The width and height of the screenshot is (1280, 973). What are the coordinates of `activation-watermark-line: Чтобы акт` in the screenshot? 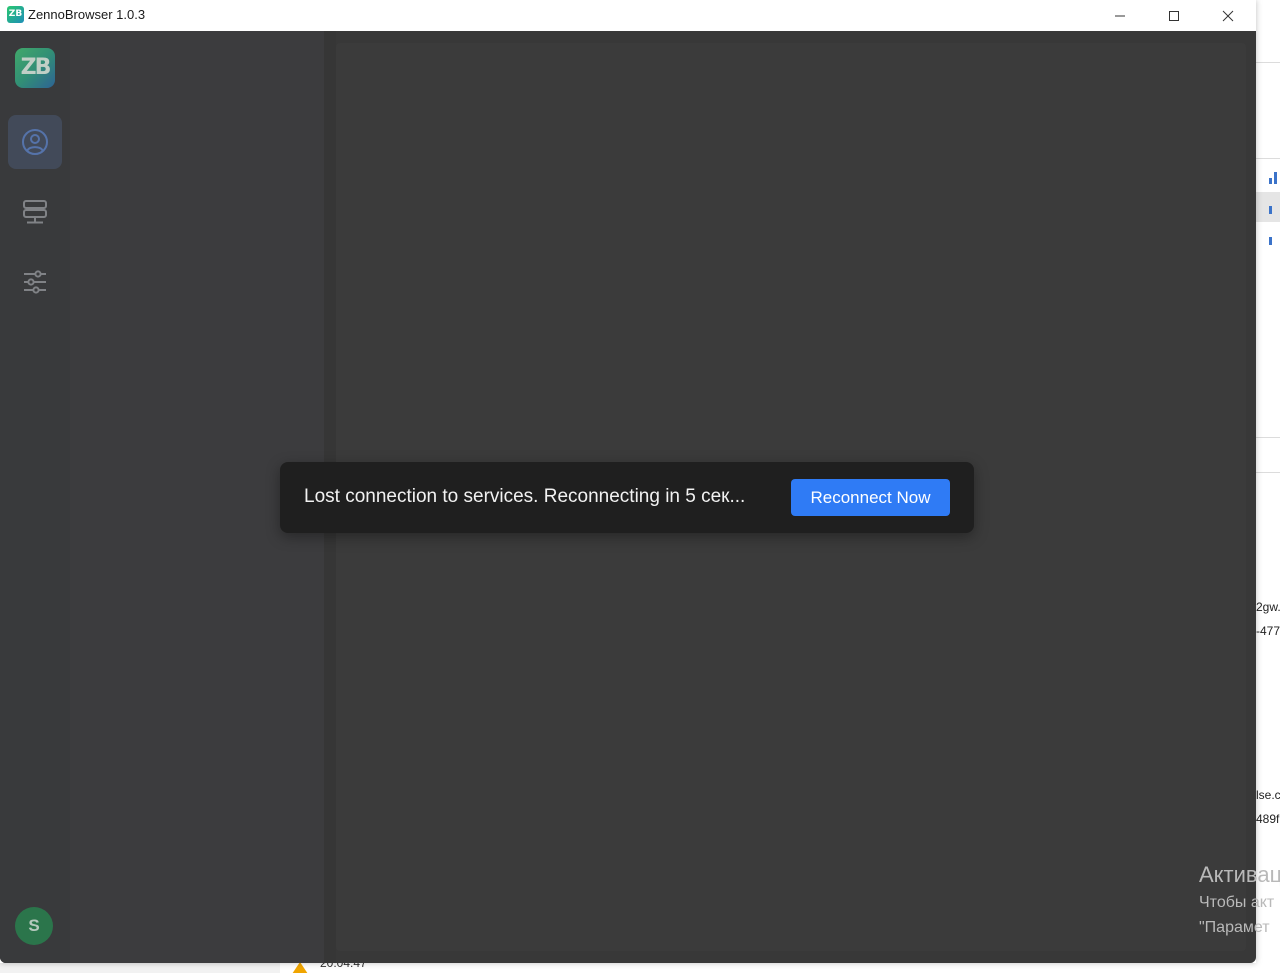 It's located at (1237, 902).